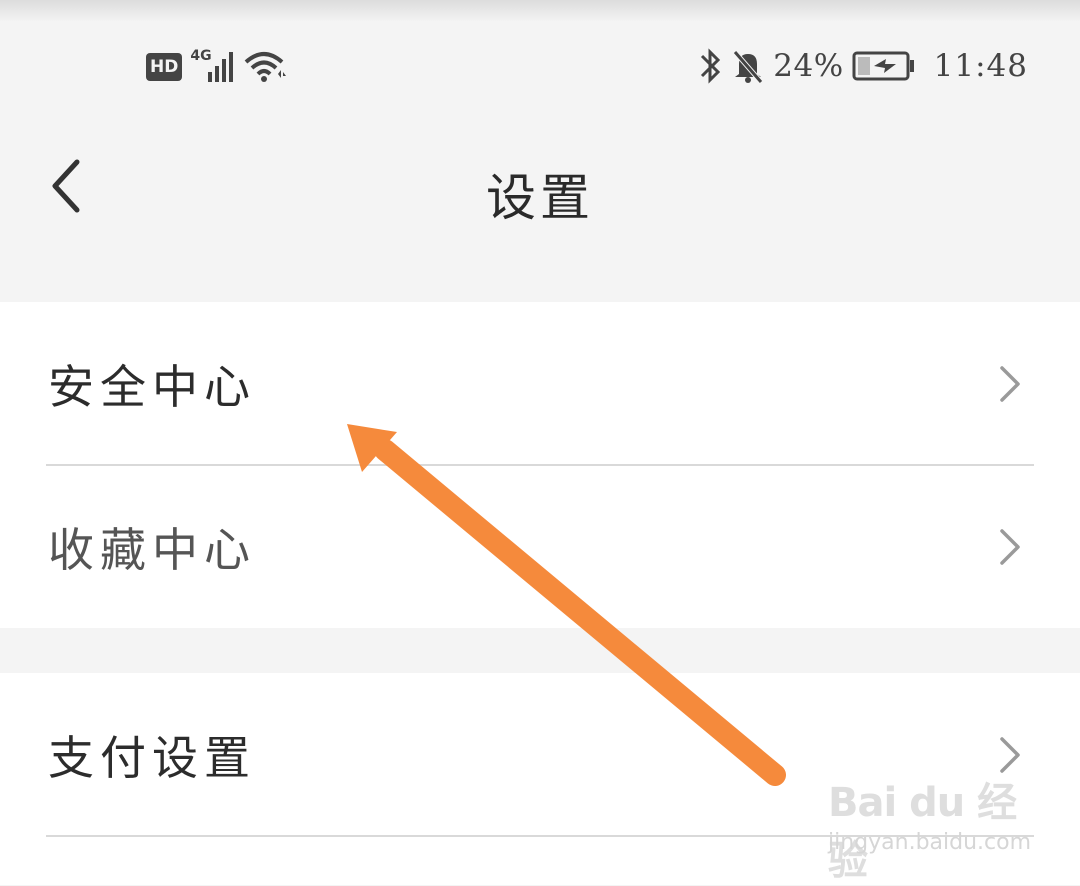  What do you see at coordinates (540, 68) in the screenshot?
I see `status-bar: HD 4G 24% 11:48` at bounding box center [540, 68].